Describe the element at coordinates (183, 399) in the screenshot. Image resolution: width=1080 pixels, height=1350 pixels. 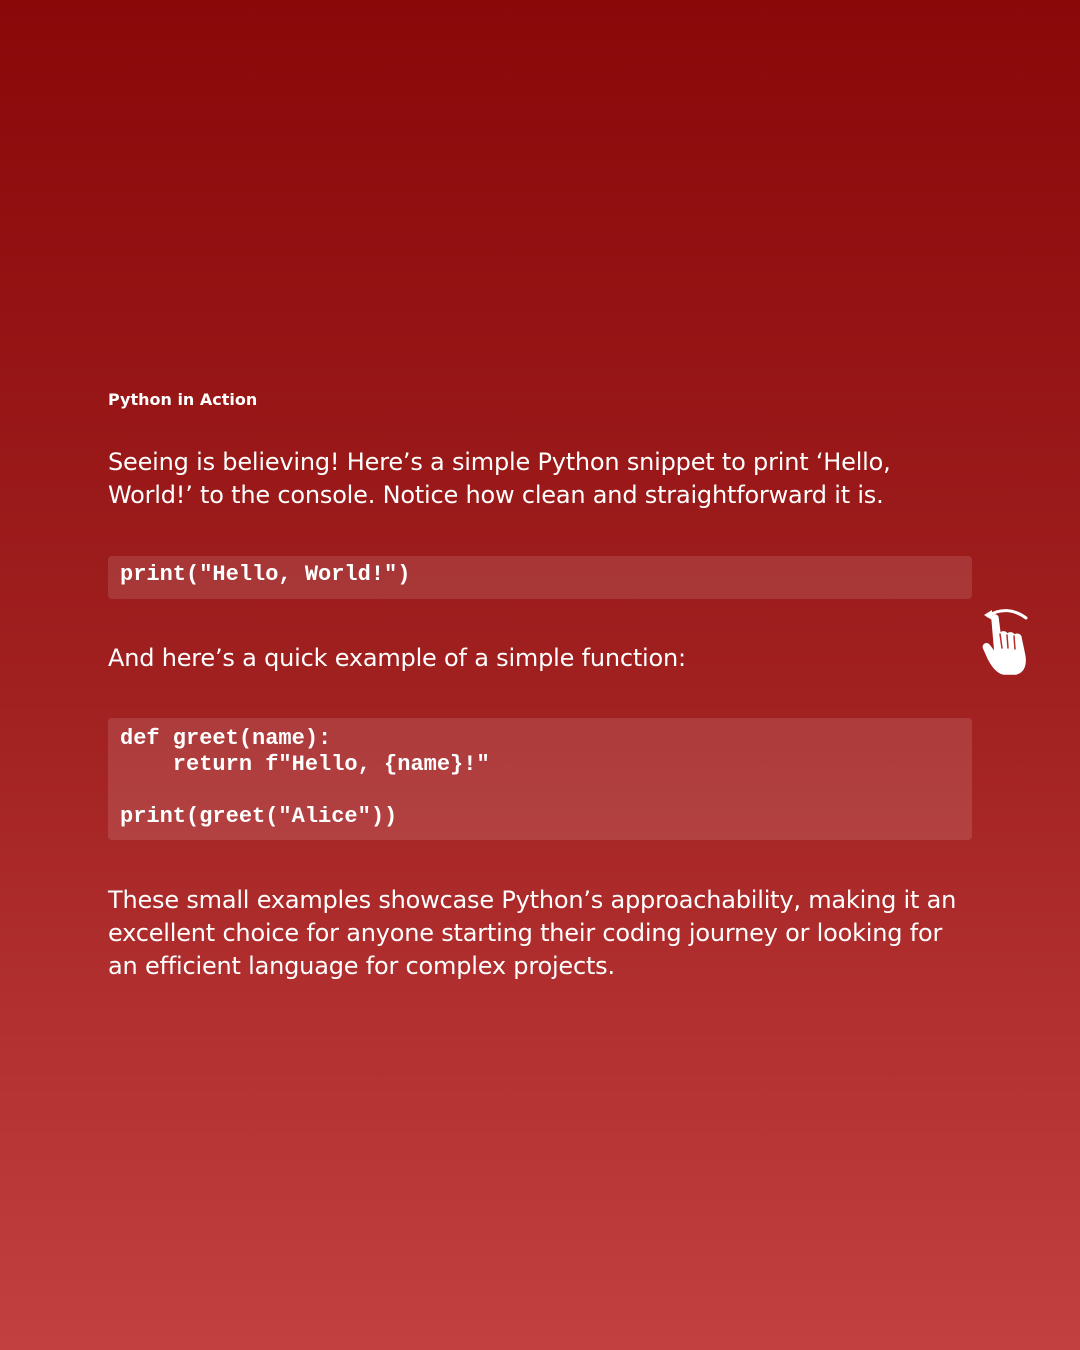
I see `slide-eyebrow-title: Python in Action` at that location.